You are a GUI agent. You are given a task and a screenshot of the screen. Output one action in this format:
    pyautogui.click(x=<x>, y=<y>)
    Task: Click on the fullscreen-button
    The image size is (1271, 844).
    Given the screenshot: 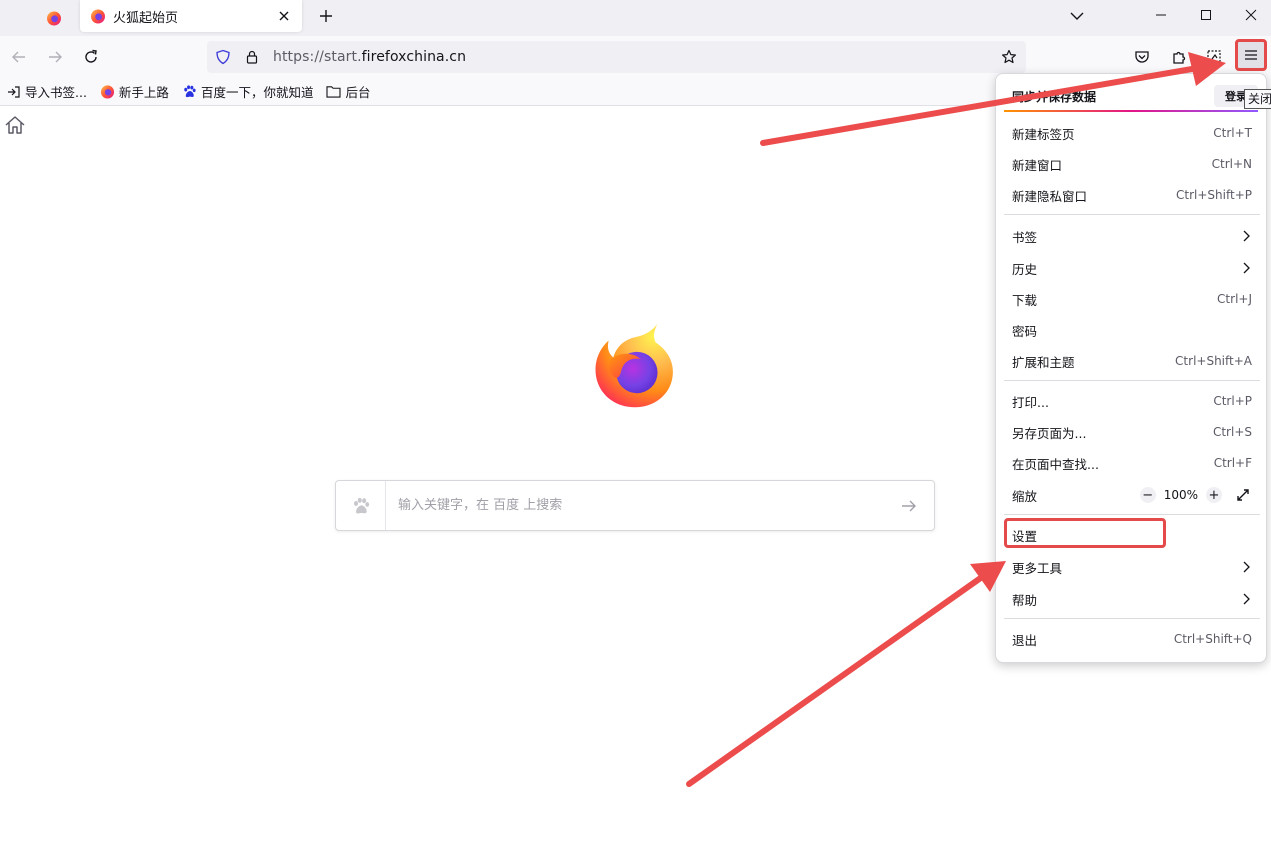 What is the action you would take?
    pyautogui.click(x=1243, y=495)
    